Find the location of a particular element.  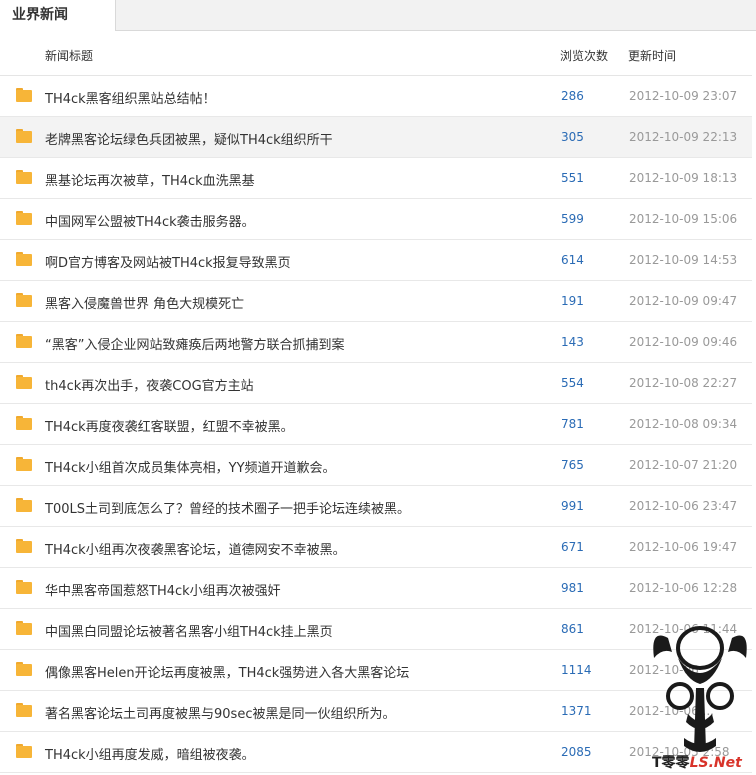

table-row: 啊D官方博客及网站被TH4ck报复导致黑页 614 2012-10-09 14:53 is located at coordinates (376, 260).